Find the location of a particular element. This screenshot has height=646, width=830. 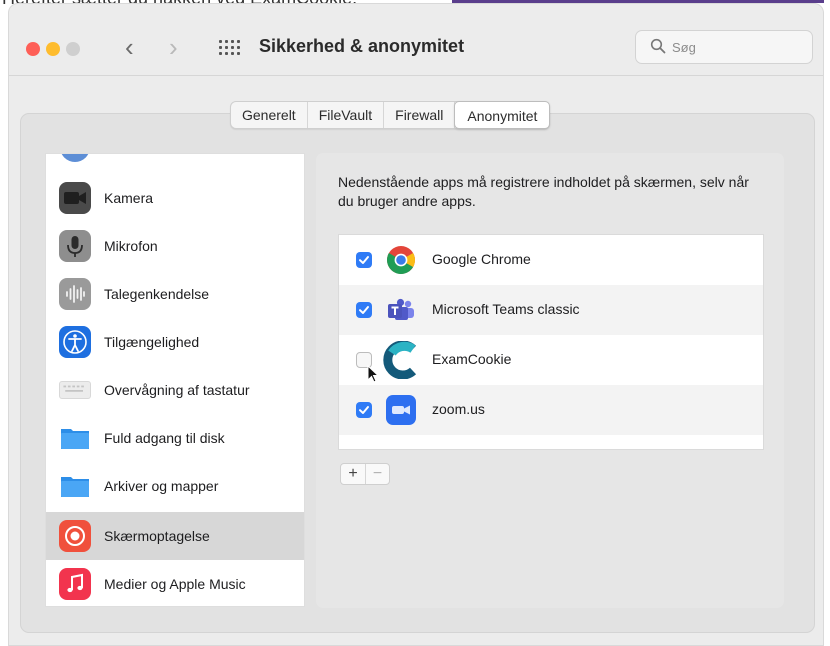

app-row-teams: Microsoft Teams classic is located at coordinates (551, 310).